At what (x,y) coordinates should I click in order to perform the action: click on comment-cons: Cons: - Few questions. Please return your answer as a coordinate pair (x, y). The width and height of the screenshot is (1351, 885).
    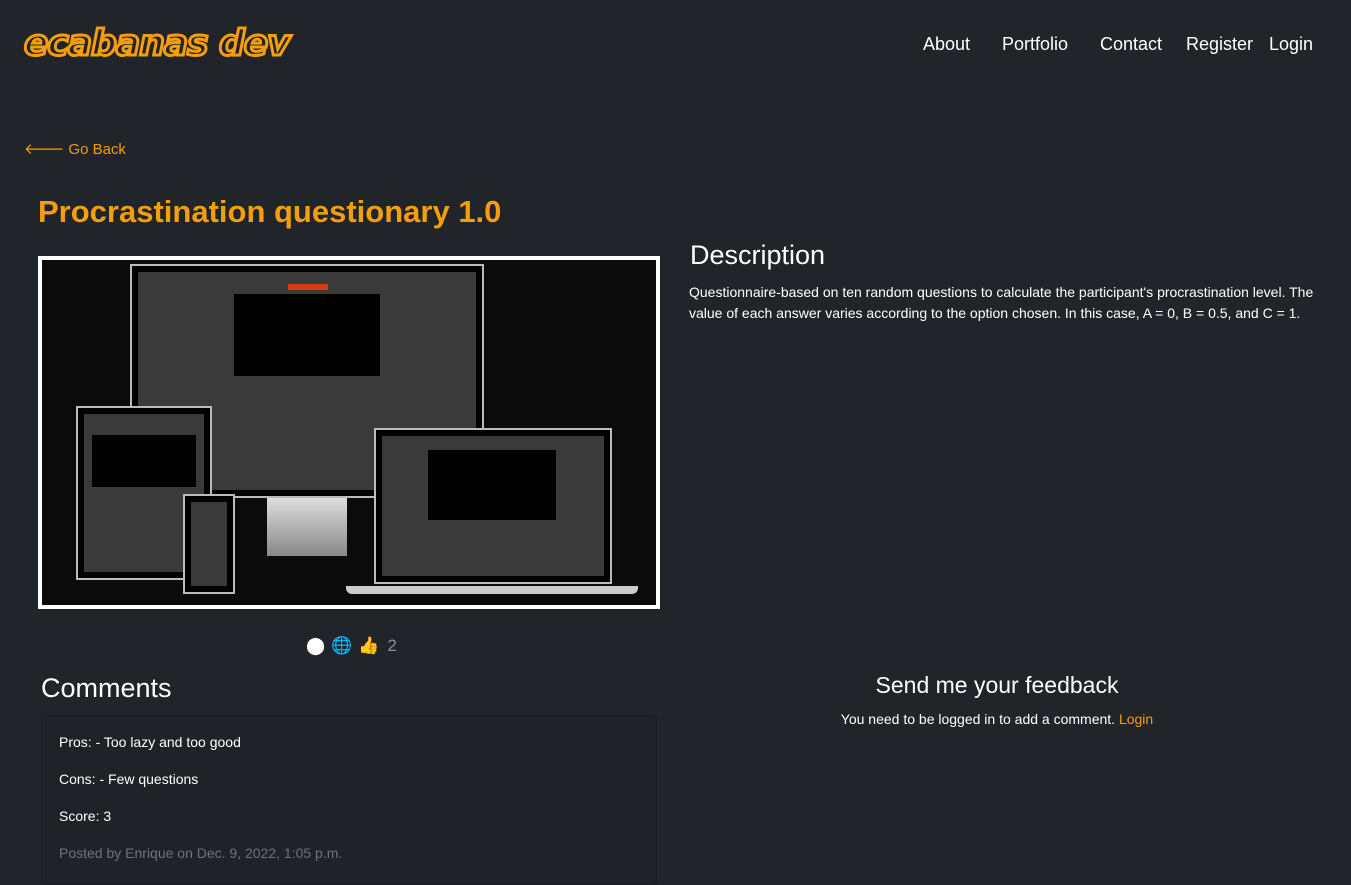
    Looking at the image, I should click on (129, 779).